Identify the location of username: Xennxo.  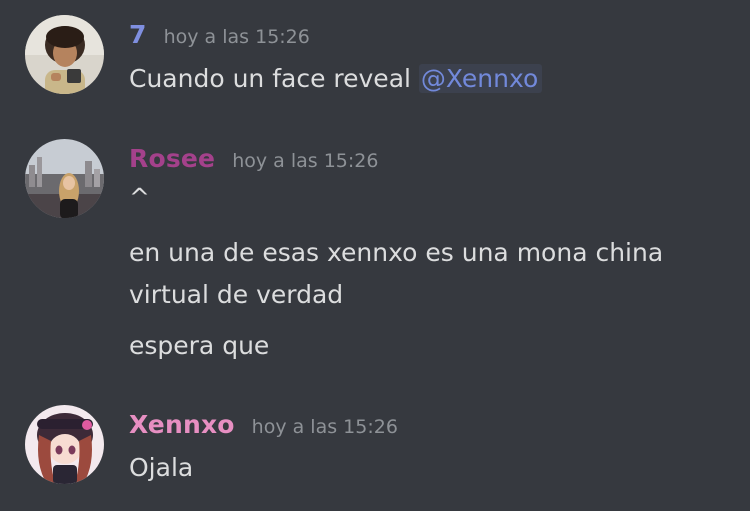
(182, 424).